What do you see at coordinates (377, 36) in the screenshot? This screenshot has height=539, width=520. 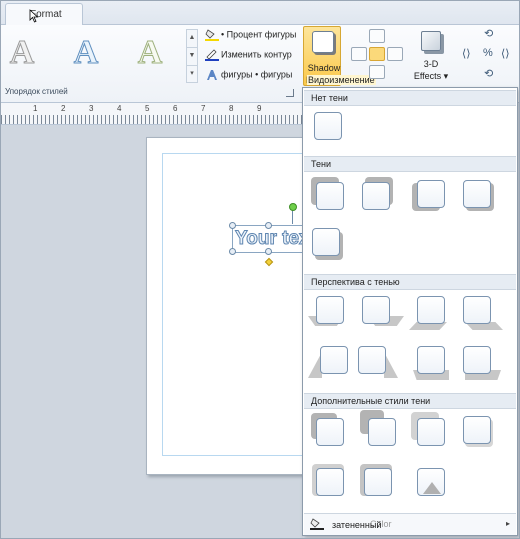 I see `nudge-shadow-up-icon` at bounding box center [377, 36].